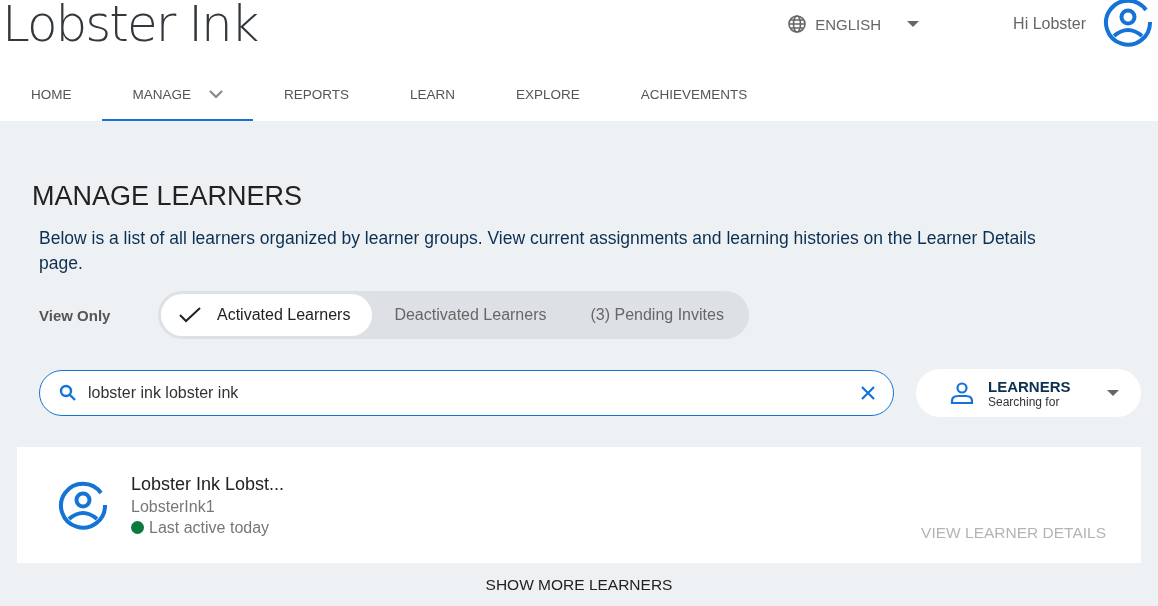  What do you see at coordinates (173, 506) in the screenshot?
I see `learner-username: LobsterInk1` at bounding box center [173, 506].